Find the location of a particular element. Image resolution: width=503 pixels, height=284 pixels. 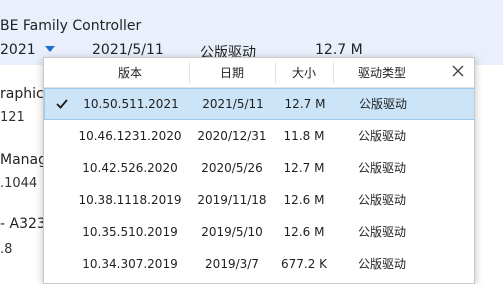

column-header-driver-type: 驱动类型 is located at coordinates (381, 73).